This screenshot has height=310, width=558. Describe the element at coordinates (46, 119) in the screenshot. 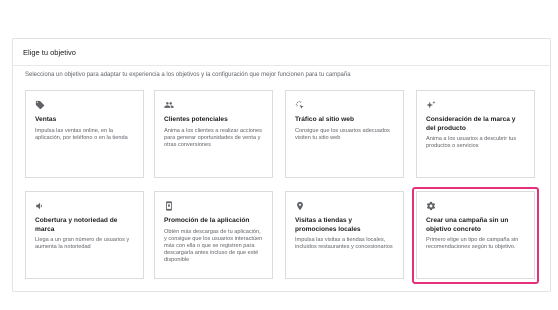

I see `card-title: Ventas` at that location.